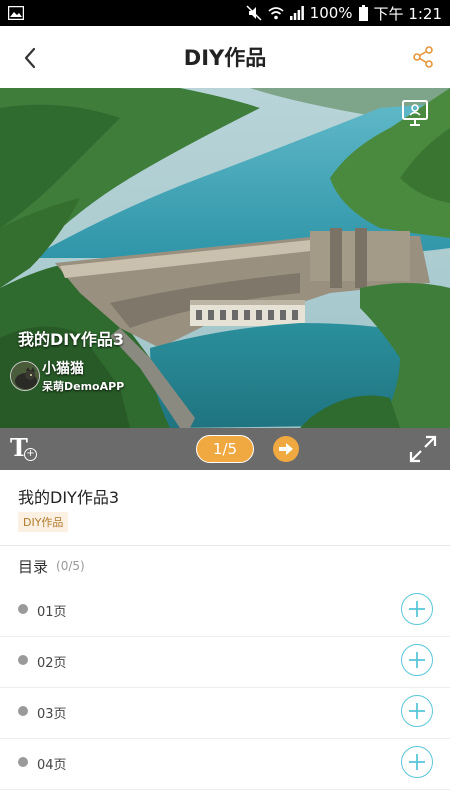 Image resolution: width=450 pixels, height=800 pixels. What do you see at coordinates (52, 663) in the screenshot?
I see `page-label: 02页` at bounding box center [52, 663].